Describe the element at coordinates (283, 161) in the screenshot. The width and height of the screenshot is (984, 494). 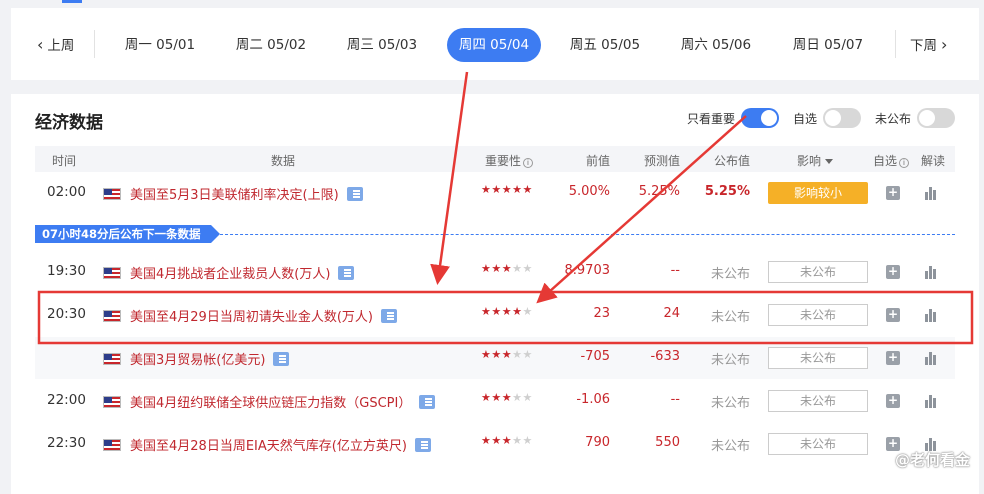
I see `col-data: 数据` at that location.